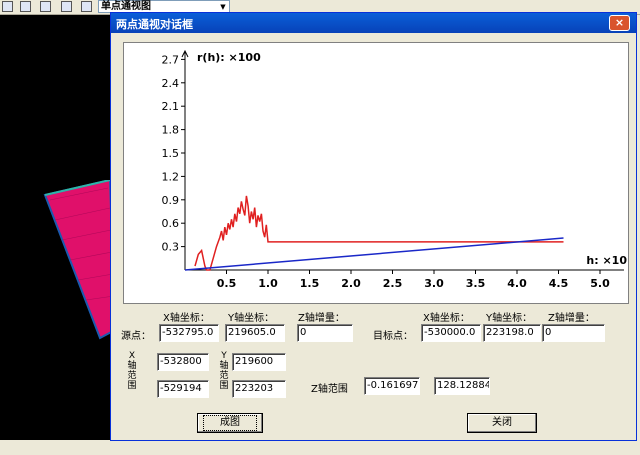 Image resolution: width=640 pixels, height=455 pixels. Describe the element at coordinates (171, 176) in the screenshot. I see `y-tick-label: 1.2` at that location.